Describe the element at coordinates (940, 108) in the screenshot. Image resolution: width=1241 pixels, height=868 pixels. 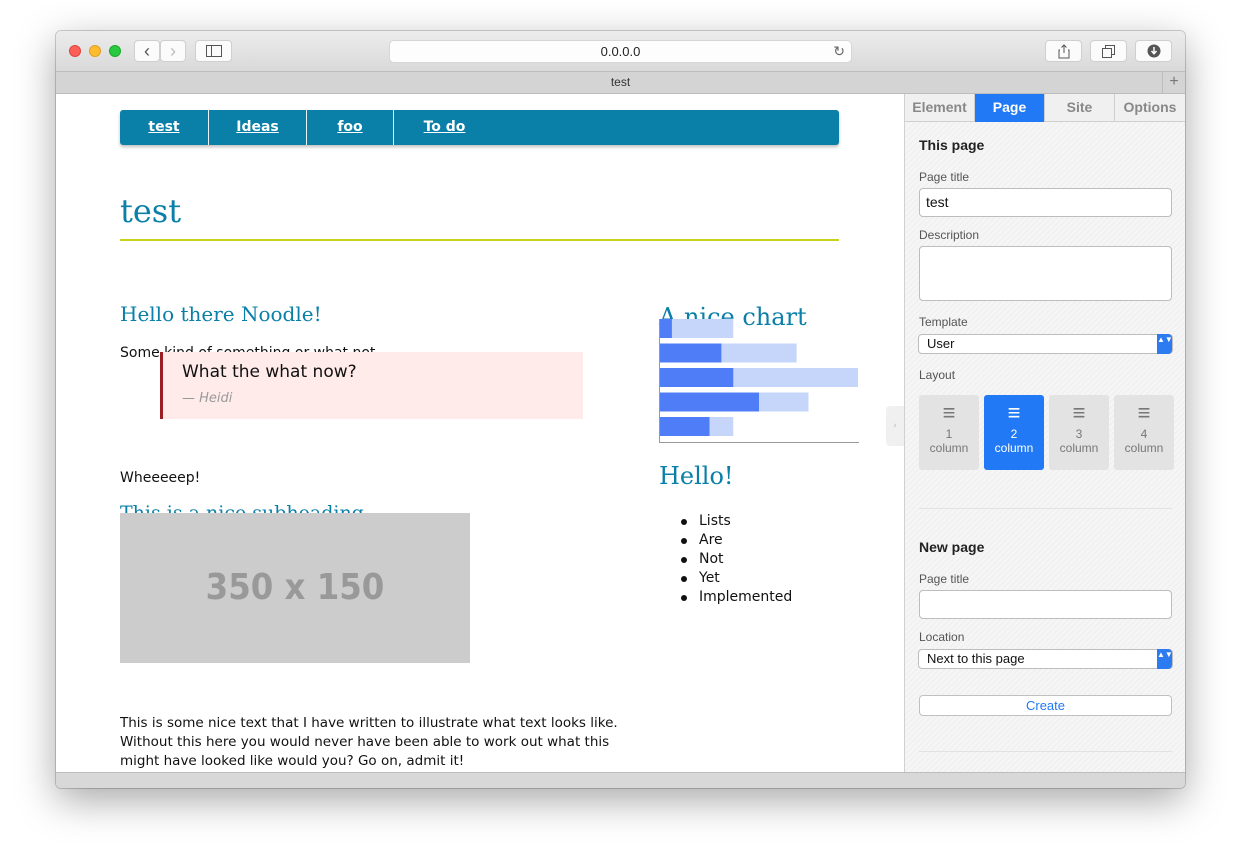
I see `tab-element: Element` at that location.